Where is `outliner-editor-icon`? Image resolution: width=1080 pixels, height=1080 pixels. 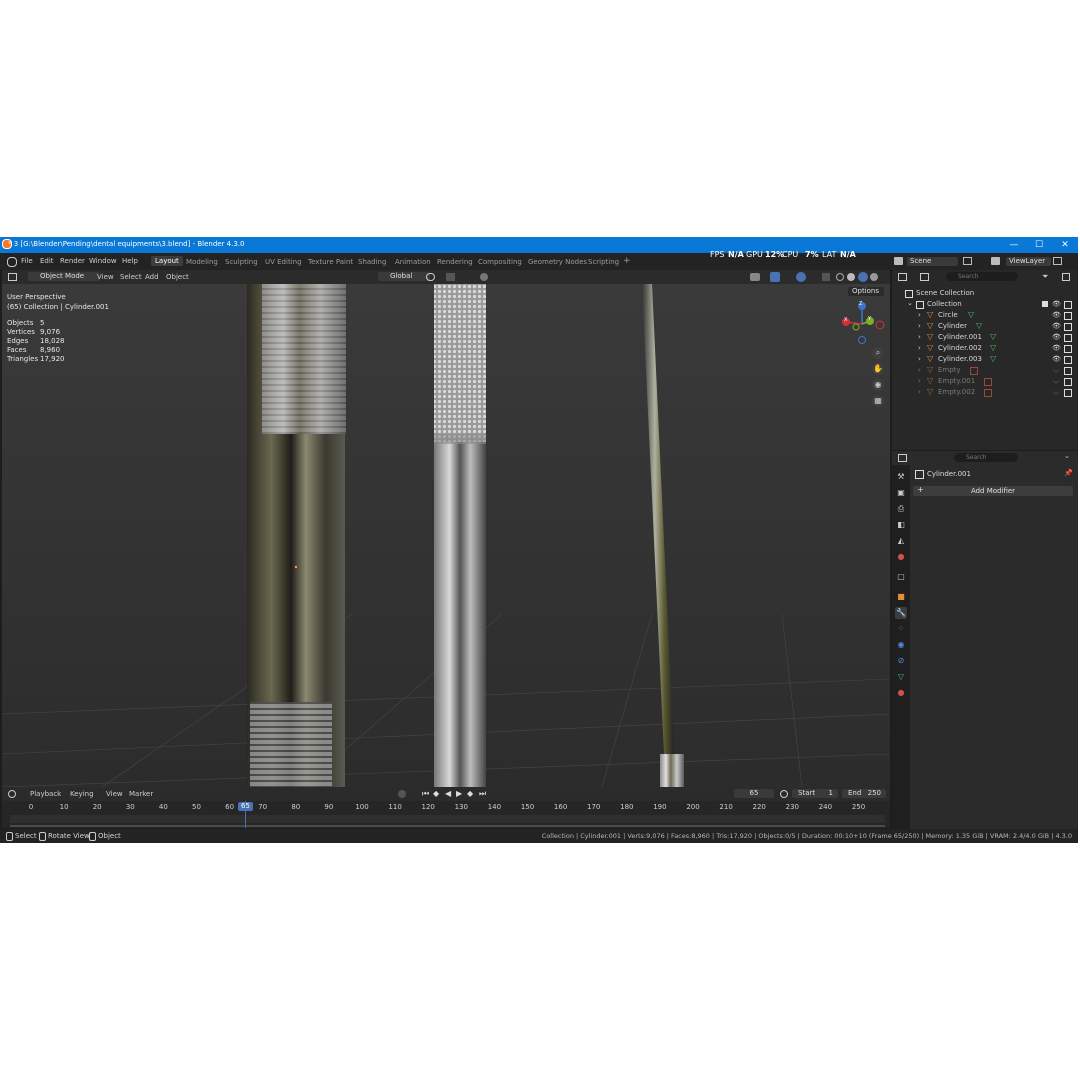
outliner-editor-icon is located at coordinates (902, 277).